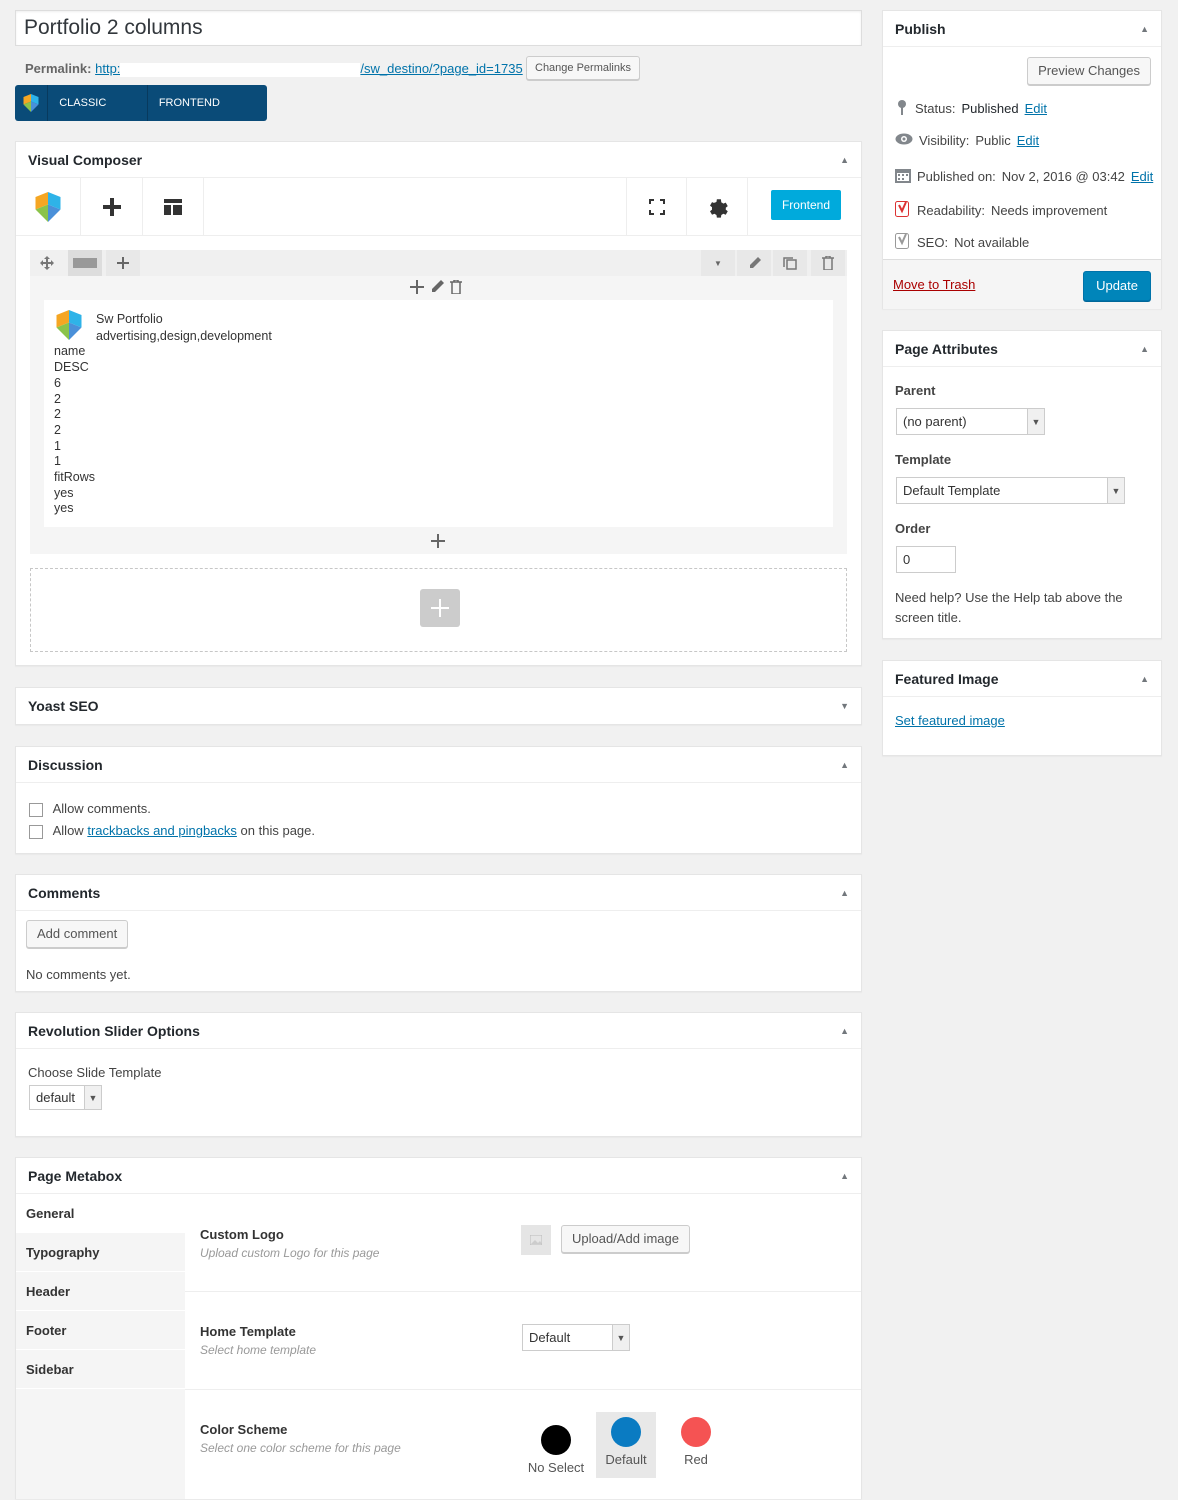 This screenshot has width=1178, height=1500. Describe the element at coordinates (626, 1445) in the screenshot. I see `color-option-default: Default` at that location.